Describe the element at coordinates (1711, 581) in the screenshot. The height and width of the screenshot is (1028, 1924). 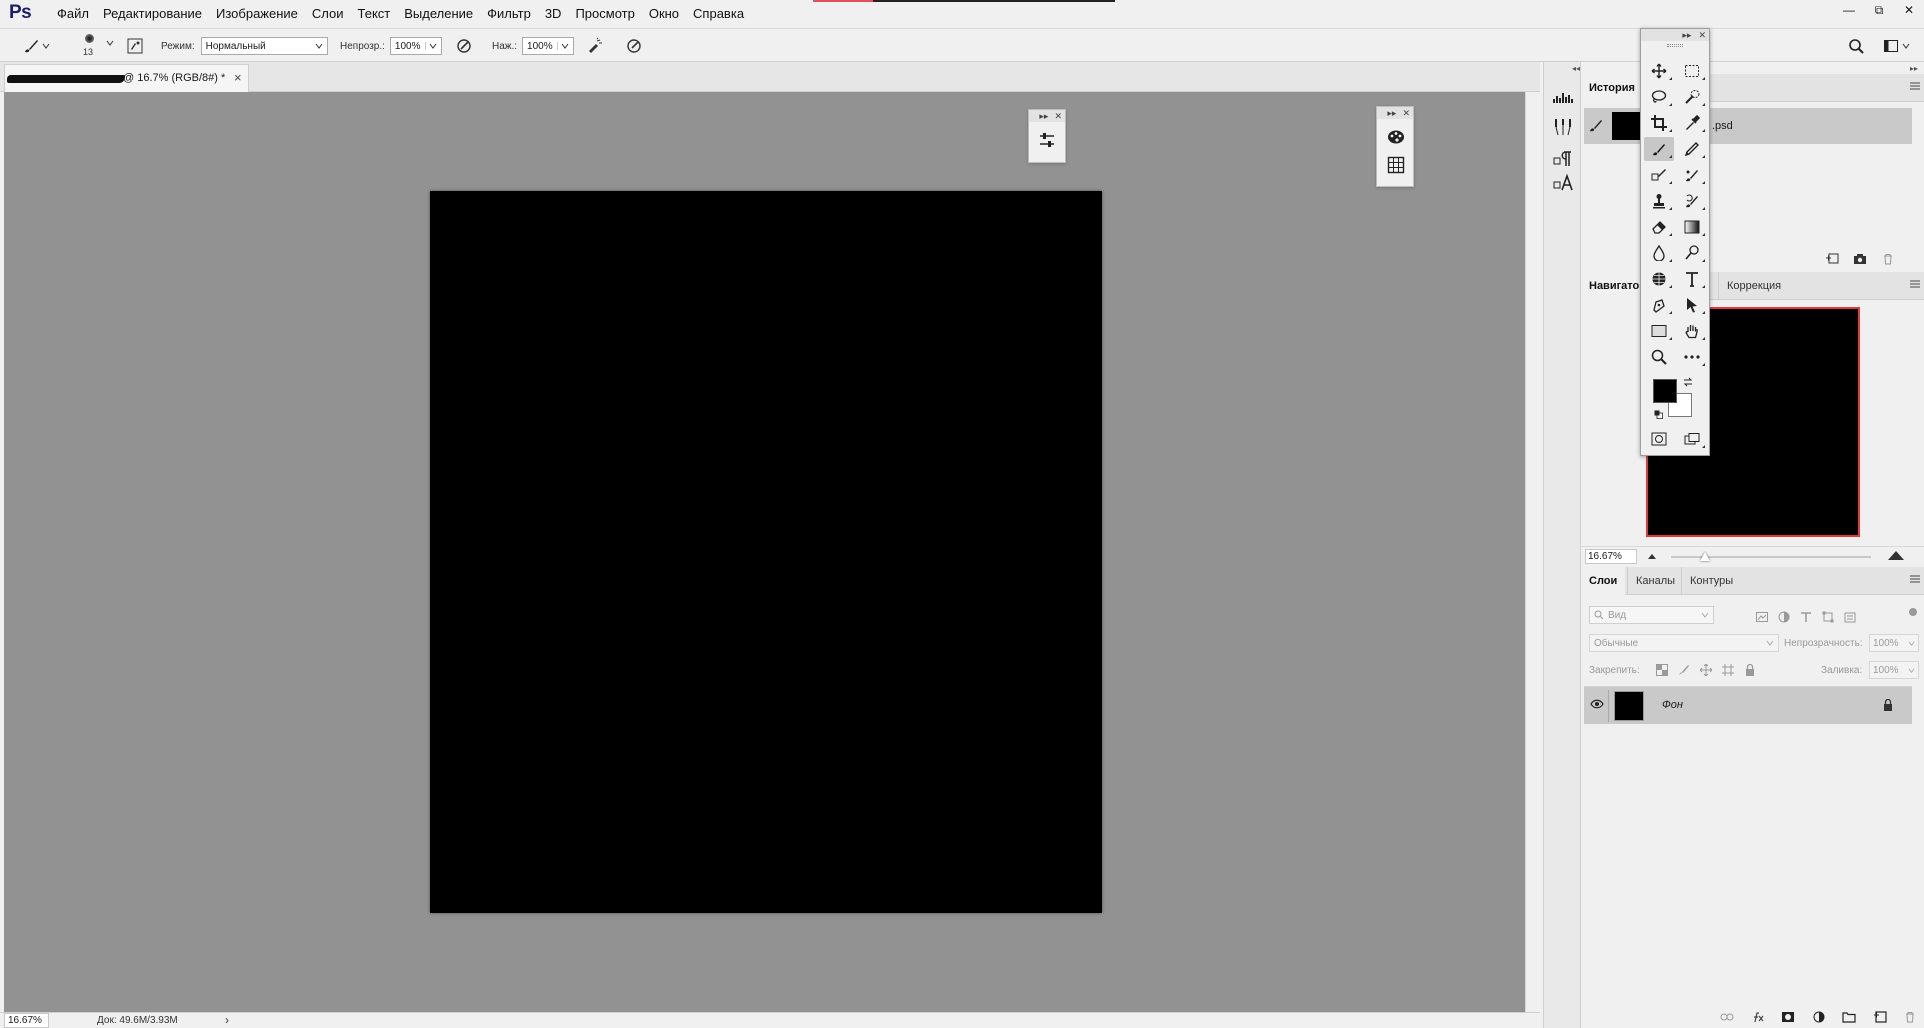
I see `tab-paths: Контуры` at that location.